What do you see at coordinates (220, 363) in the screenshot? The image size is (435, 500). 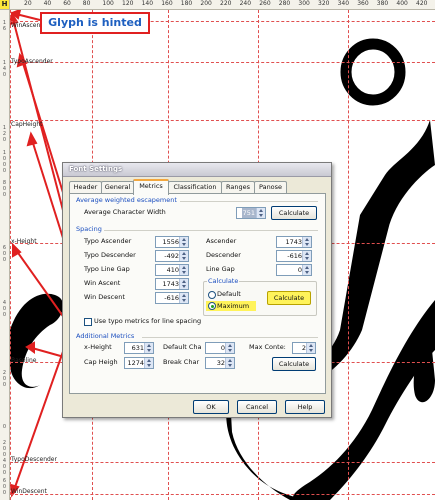 I see `break-char-field: 32` at bounding box center [220, 363].